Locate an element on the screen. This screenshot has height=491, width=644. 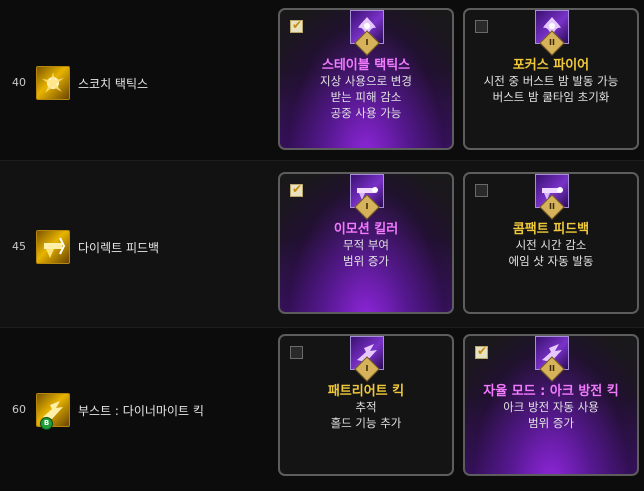
option-card-compact-feedback: II 콤팩트 피드백 시전 시간 감소 에임 샷 자동 발동 is located at coordinates (551, 243).